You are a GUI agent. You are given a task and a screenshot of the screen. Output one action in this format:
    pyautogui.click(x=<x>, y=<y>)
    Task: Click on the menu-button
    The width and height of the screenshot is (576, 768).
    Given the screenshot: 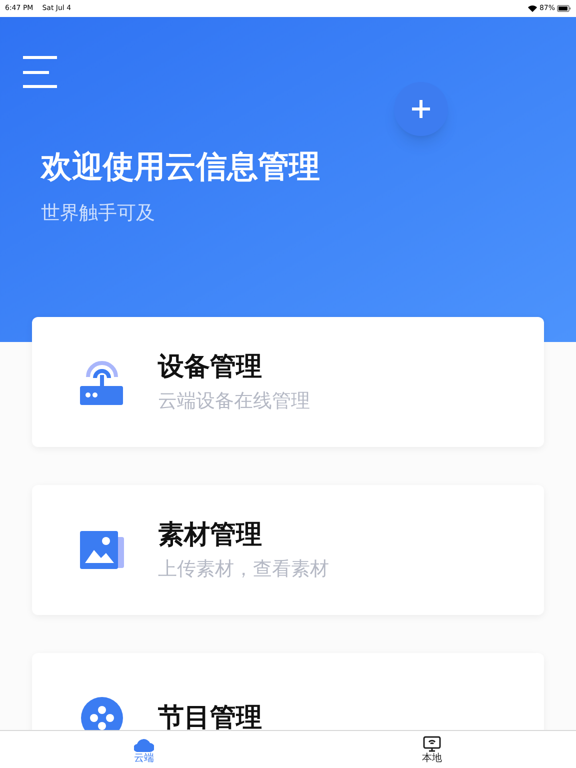 What is the action you would take?
    pyautogui.click(x=40, y=72)
    